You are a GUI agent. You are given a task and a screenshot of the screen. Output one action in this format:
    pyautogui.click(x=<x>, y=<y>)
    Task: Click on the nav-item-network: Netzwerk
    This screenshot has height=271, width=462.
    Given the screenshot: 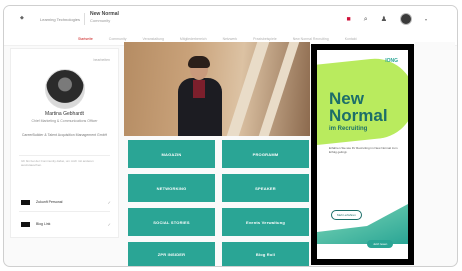 What is the action you would take?
    pyautogui.click(x=230, y=39)
    